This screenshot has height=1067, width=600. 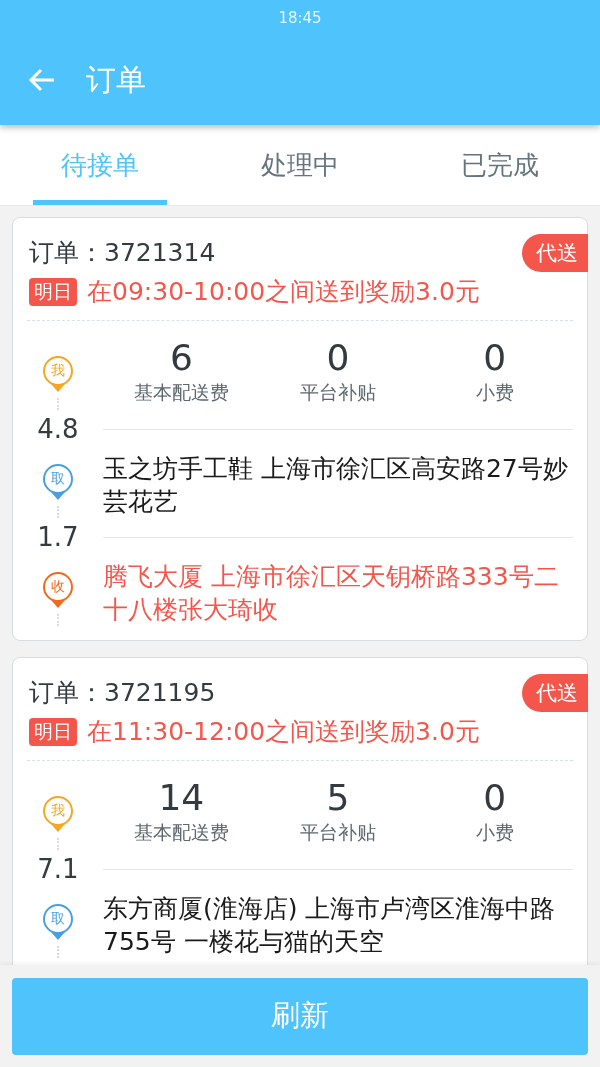 I want to click on status-time: 18:45, so click(x=300, y=17).